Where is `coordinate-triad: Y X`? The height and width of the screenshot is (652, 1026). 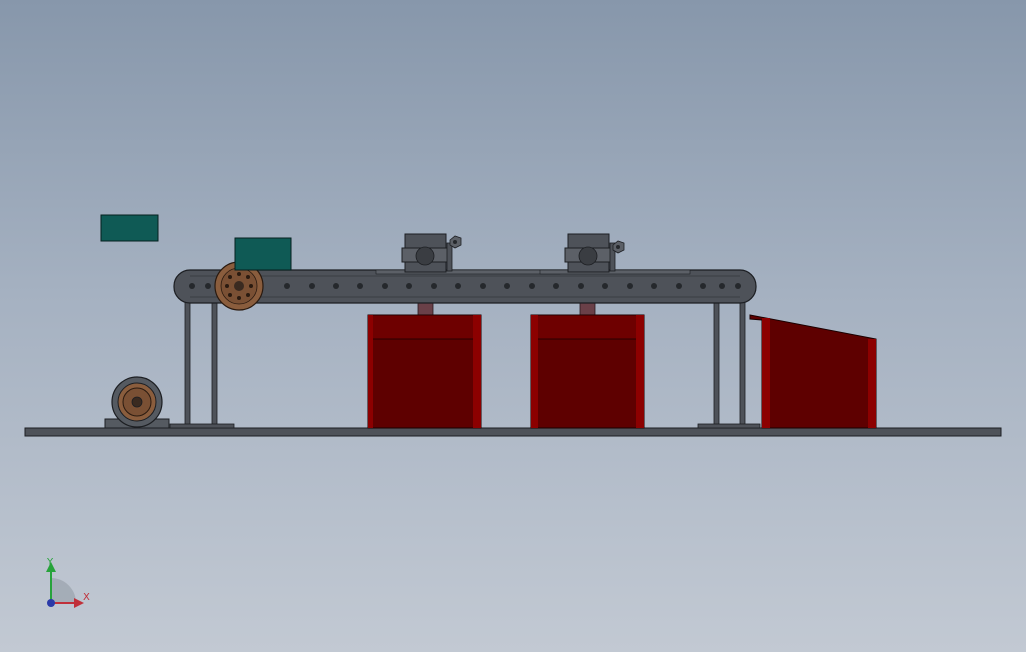 coordinate-triad: Y X is located at coordinates (68, 582).